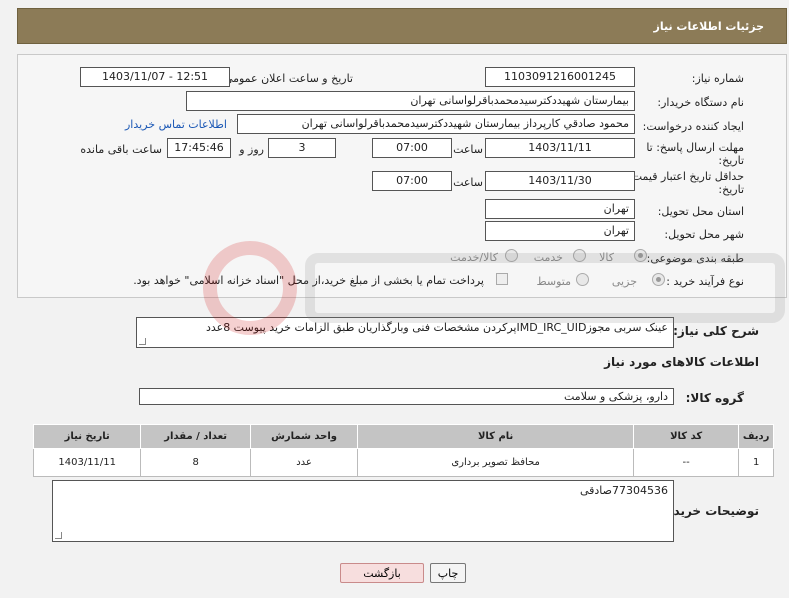 This screenshot has width=789, height=598. What do you see at coordinates (511, 255) in the screenshot?
I see `category-radio-goods-service` at bounding box center [511, 255].